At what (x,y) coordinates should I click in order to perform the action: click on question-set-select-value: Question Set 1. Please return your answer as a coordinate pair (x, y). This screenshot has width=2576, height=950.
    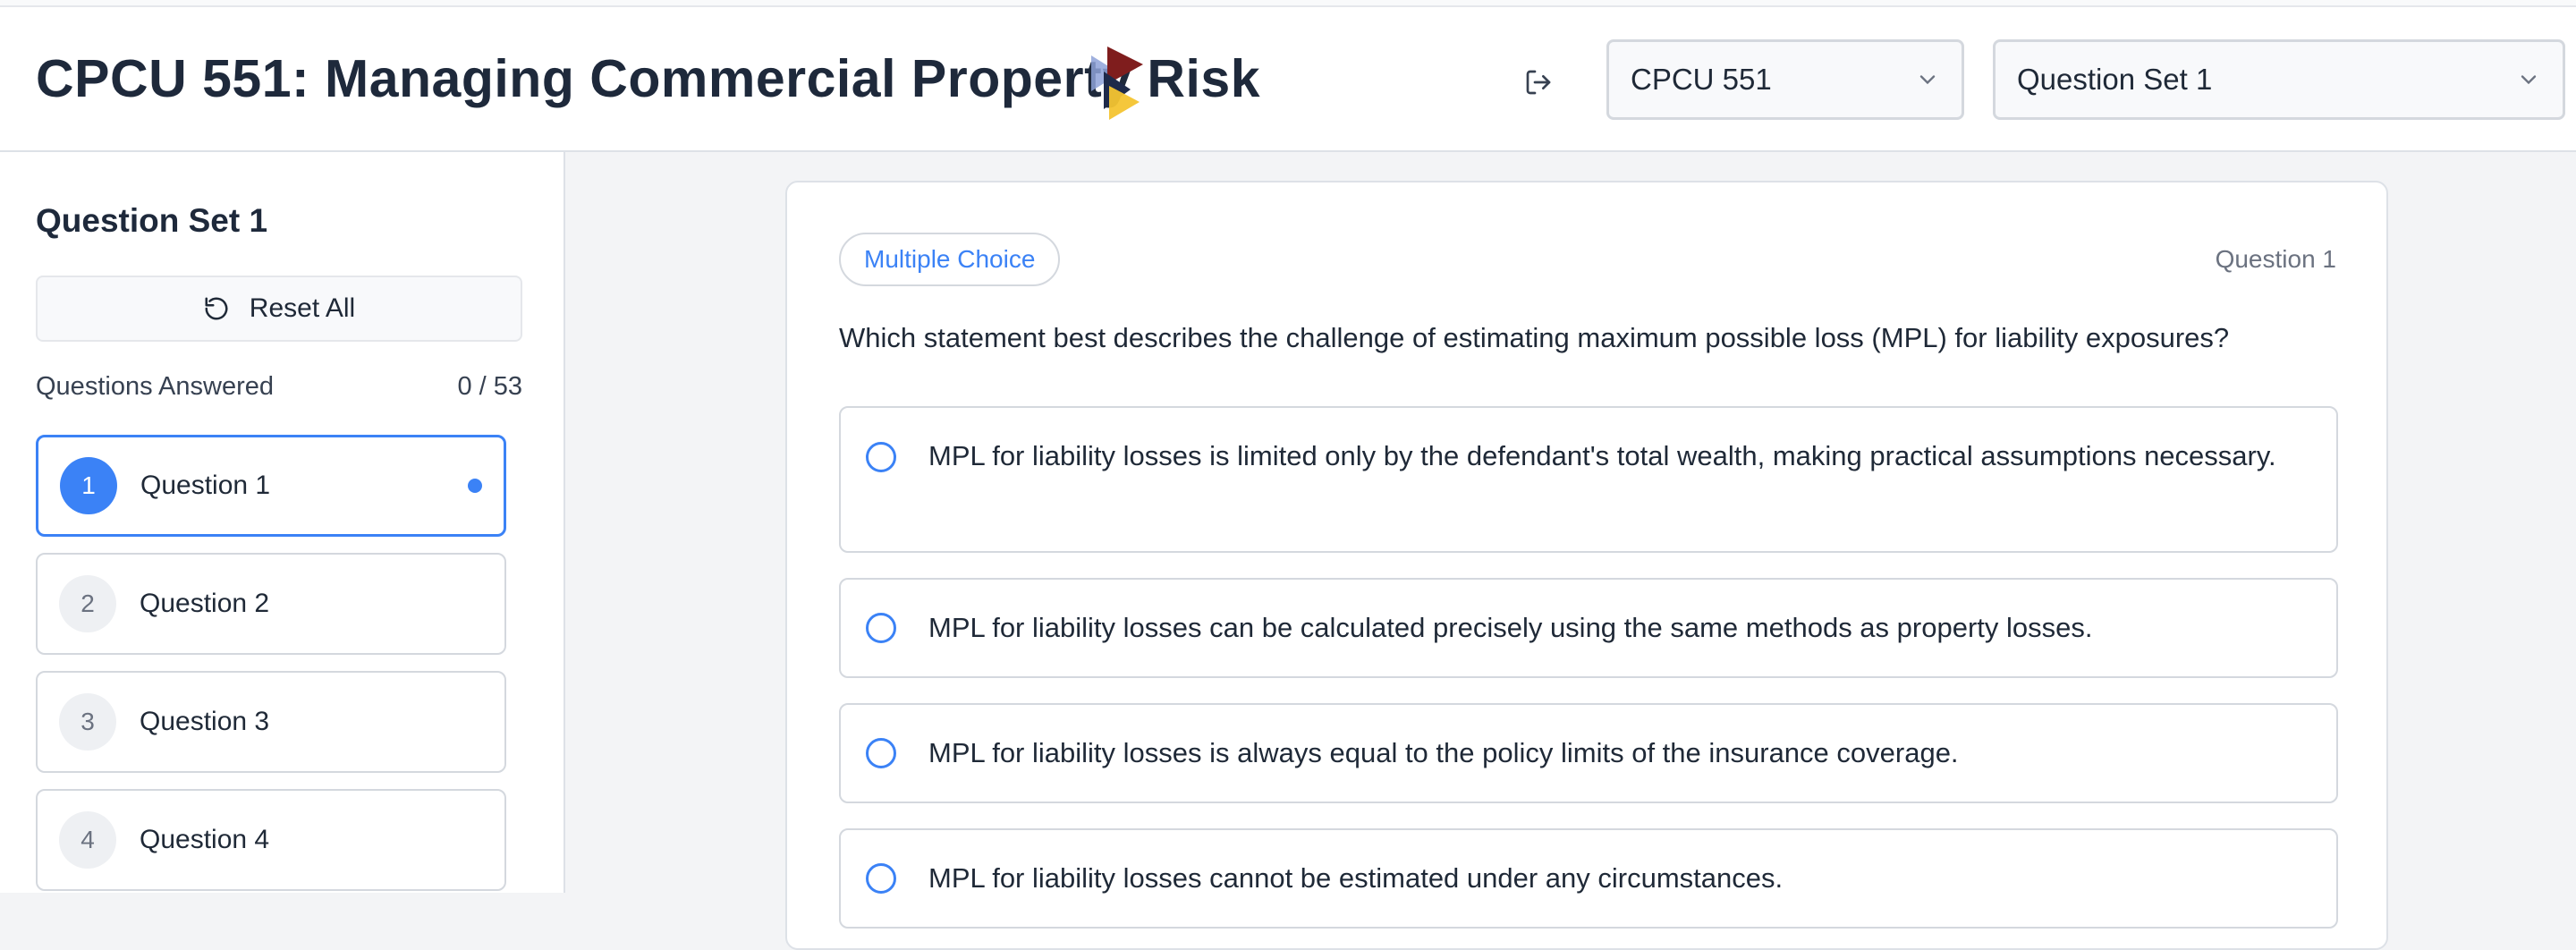
    Looking at the image, I should click on (2115, 79).